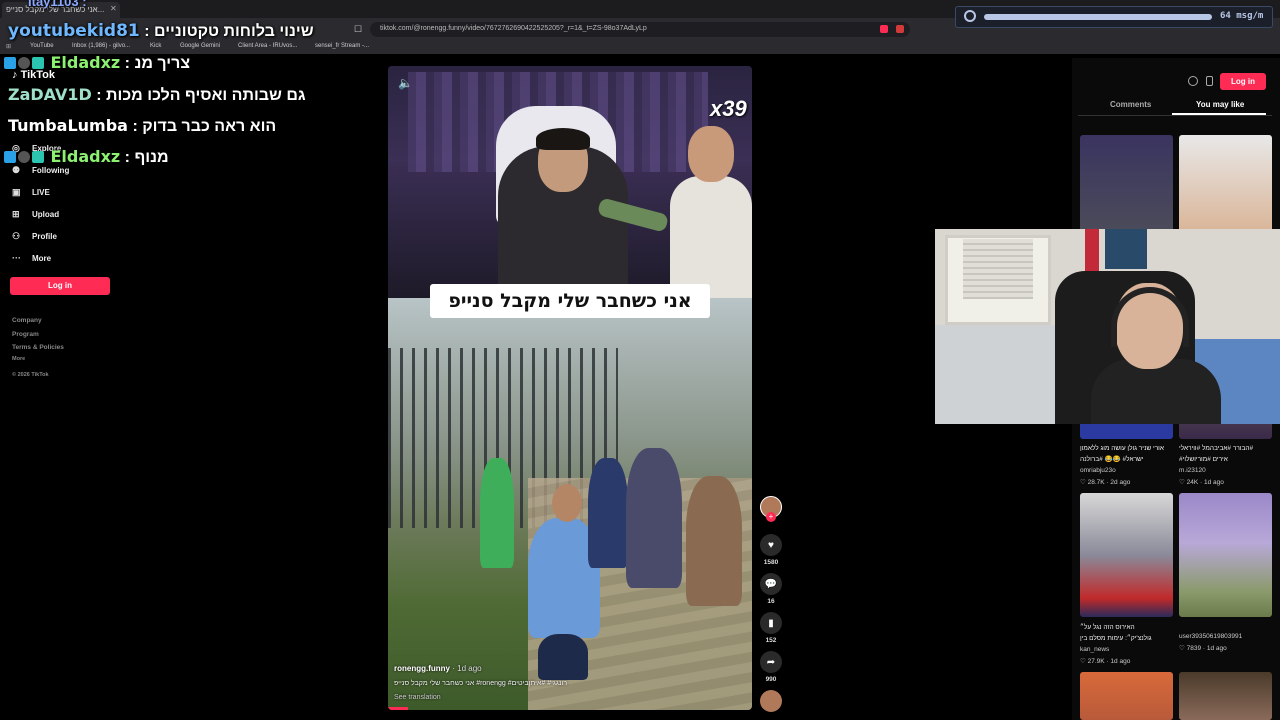 This screenshot has width=1280, height=720. Describe the element at coordinates (358, 29) in the screenshot. I see `bookmark-star-icon: ☐` at that location.